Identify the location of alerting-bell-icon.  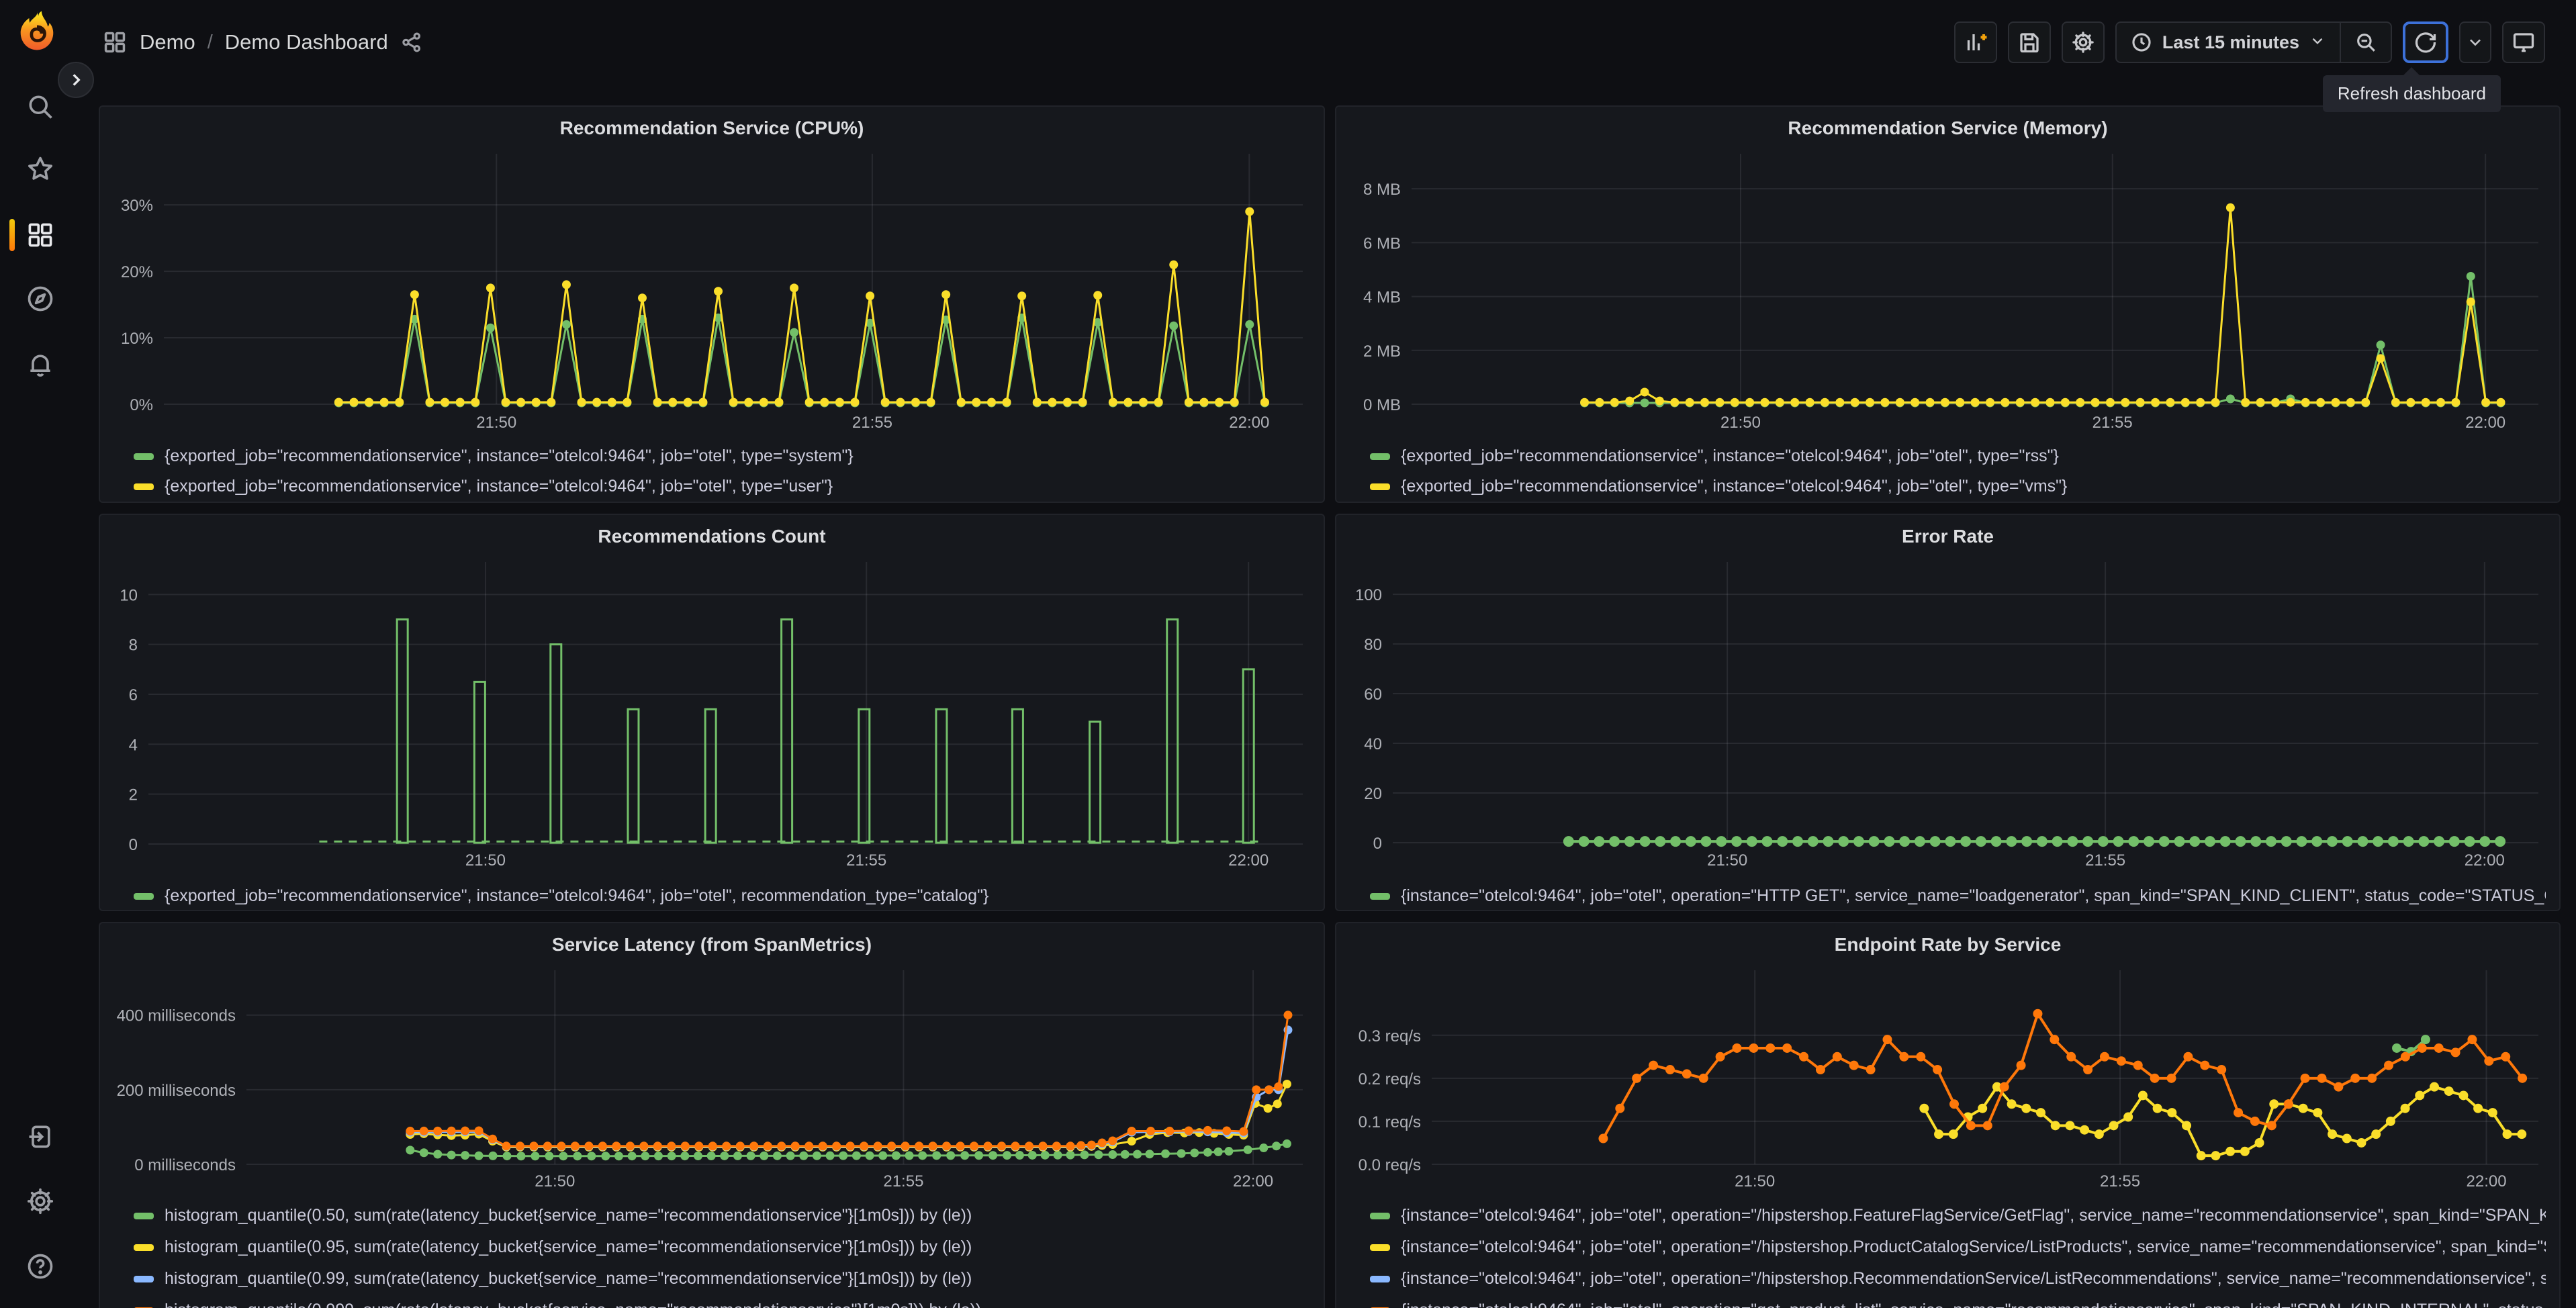
(40, 365).